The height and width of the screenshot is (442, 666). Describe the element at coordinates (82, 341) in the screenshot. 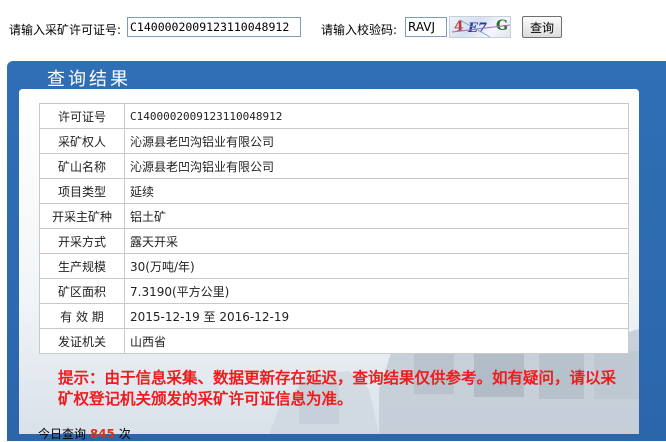

I see `field-label: 发证机关` at that location.